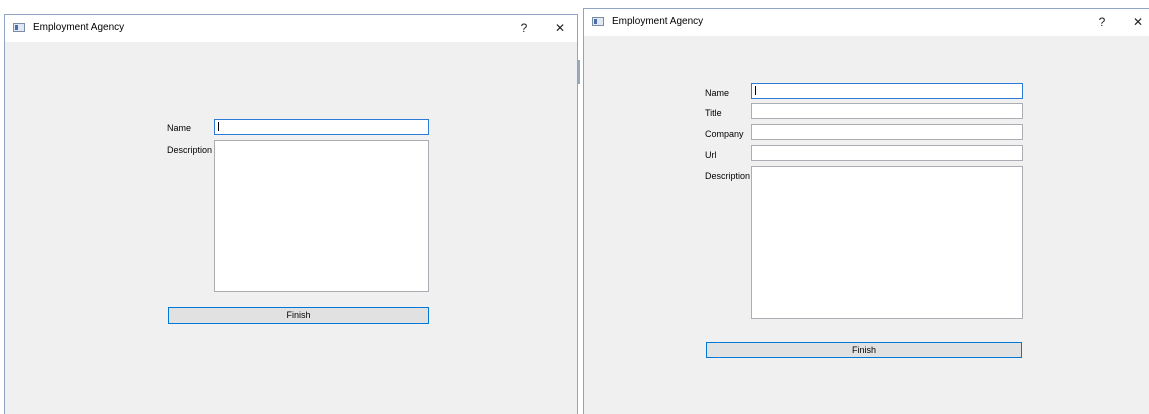 This screenshot has width=1149, height=414. Describe the element at coordinates (724, 134) in the screenshot. I see `company-label: Company` at that location.